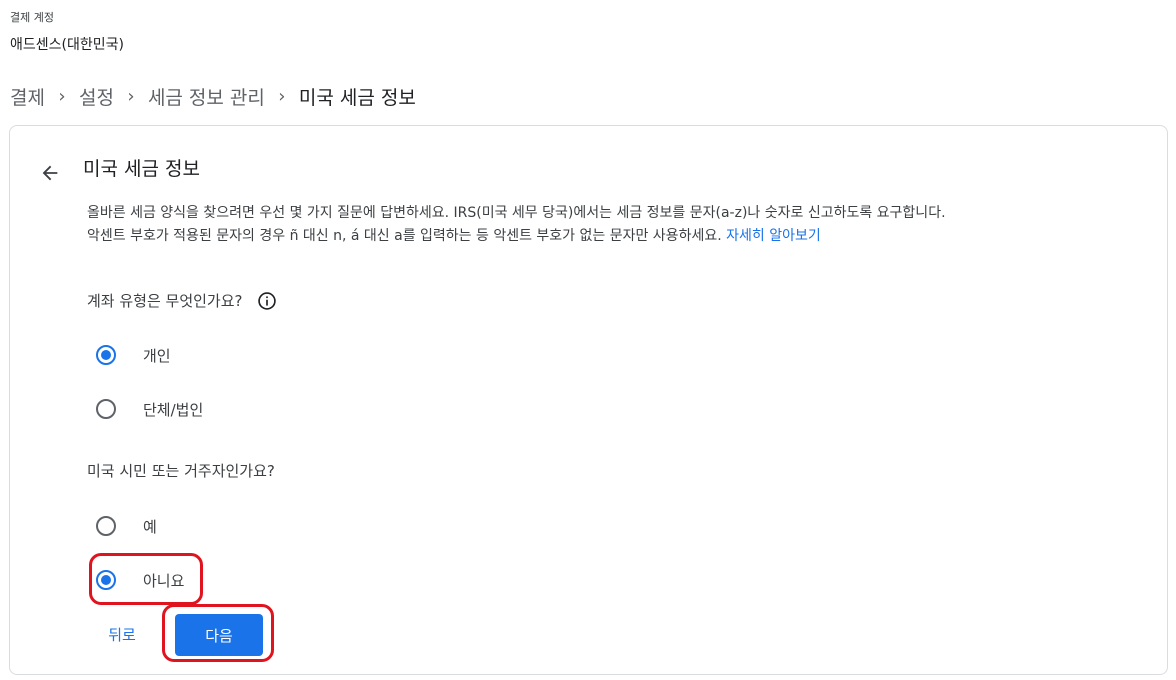 Image resolution: width=1176 pixels, height=680 pixels. I want to click on info-icon, so click(267, 301).